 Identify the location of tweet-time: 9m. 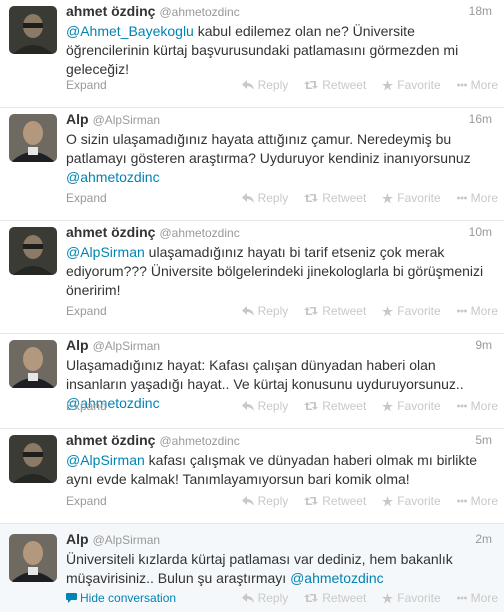
(483, 345).